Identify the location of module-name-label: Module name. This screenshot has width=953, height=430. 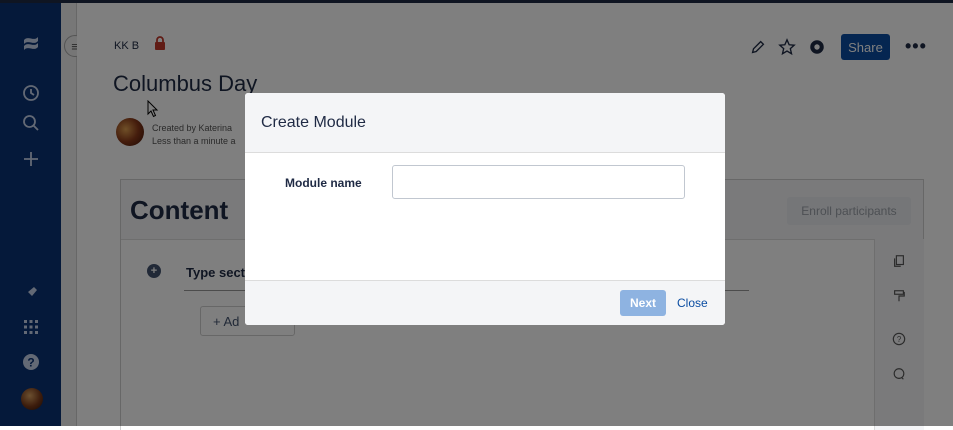
(323, 183).